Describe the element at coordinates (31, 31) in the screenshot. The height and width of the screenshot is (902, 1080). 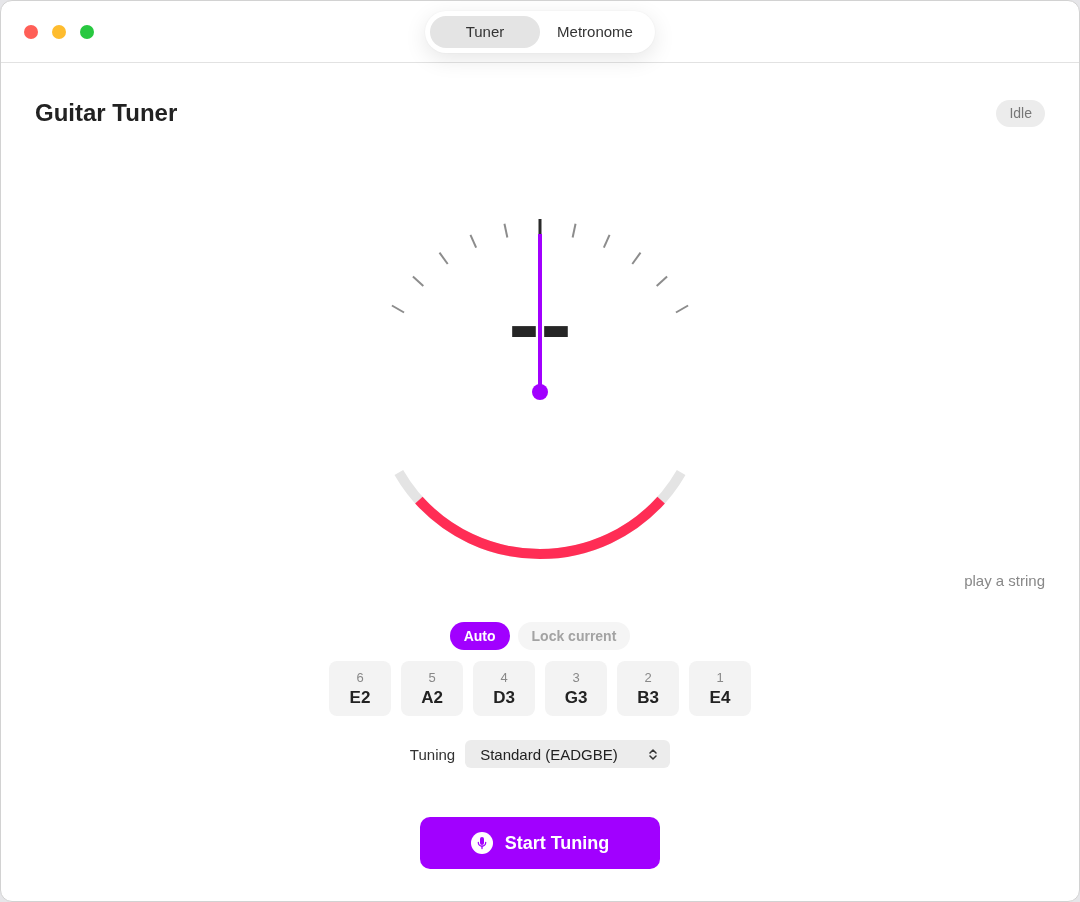
I see `close-icon` at that location.